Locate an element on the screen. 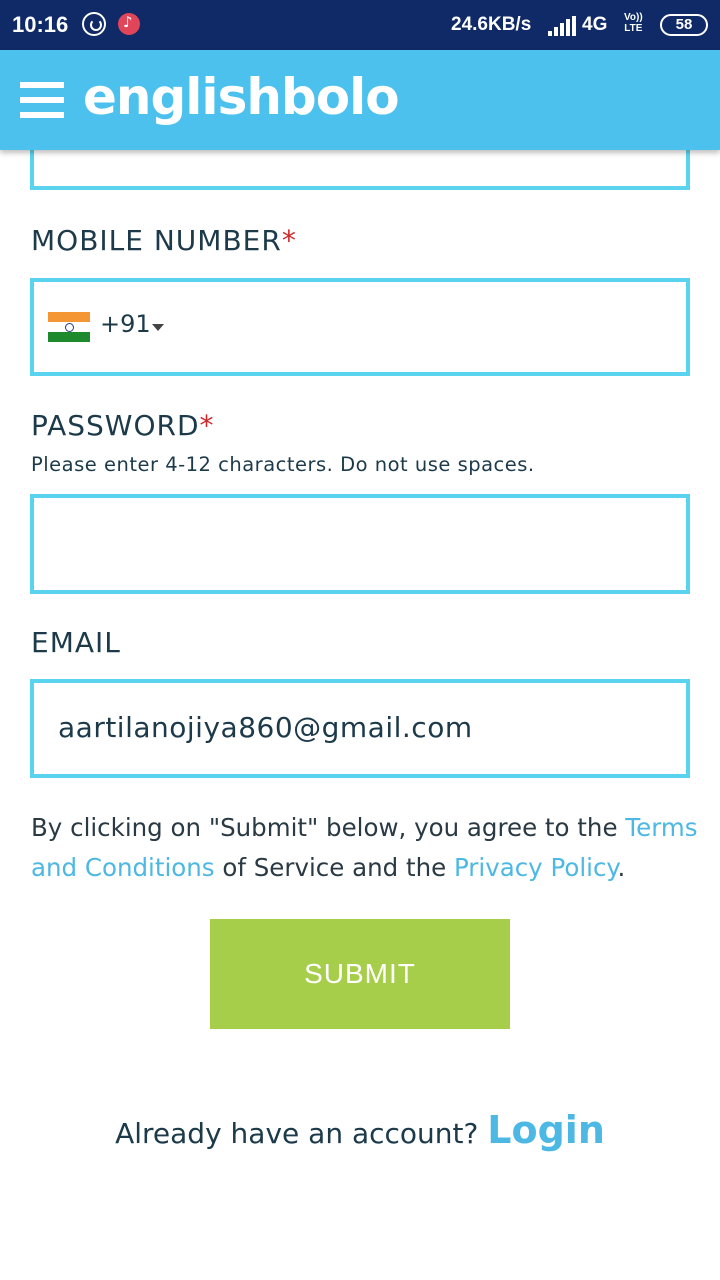 The image size is (720, 1280). mobile-number-field: +91 is located at coordinates (360, 327).